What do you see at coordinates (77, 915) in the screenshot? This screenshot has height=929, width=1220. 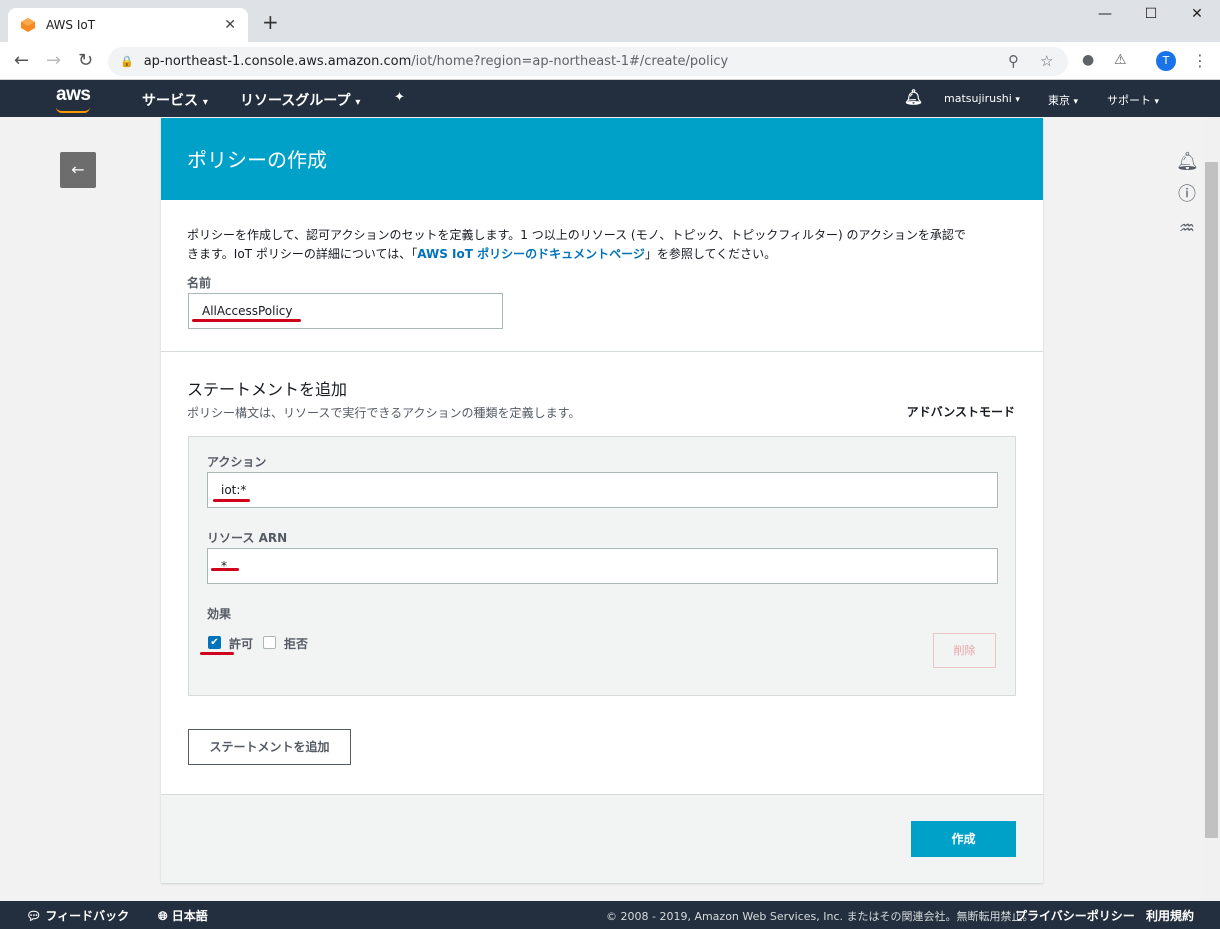 I see `feedback-link: 💬︎ フィードバック` at bounding box center [77, 915].